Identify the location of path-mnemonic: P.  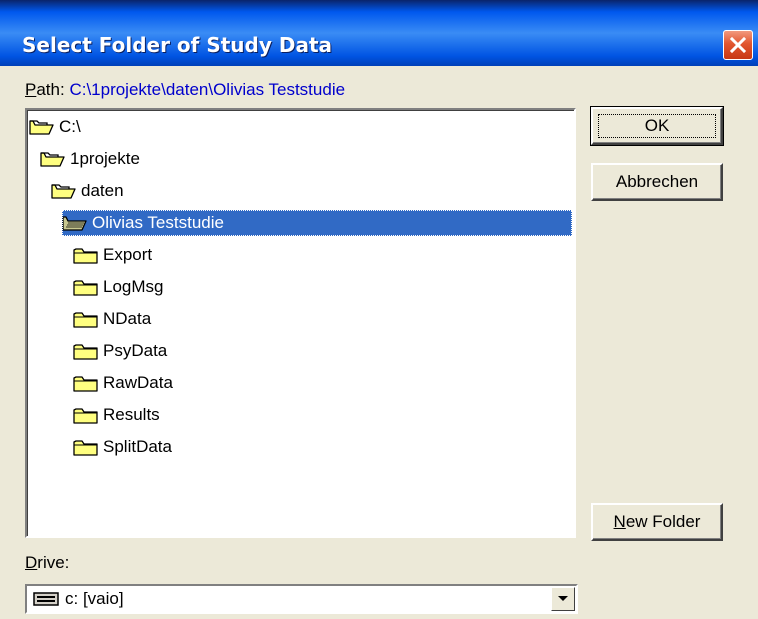
(31, 89).